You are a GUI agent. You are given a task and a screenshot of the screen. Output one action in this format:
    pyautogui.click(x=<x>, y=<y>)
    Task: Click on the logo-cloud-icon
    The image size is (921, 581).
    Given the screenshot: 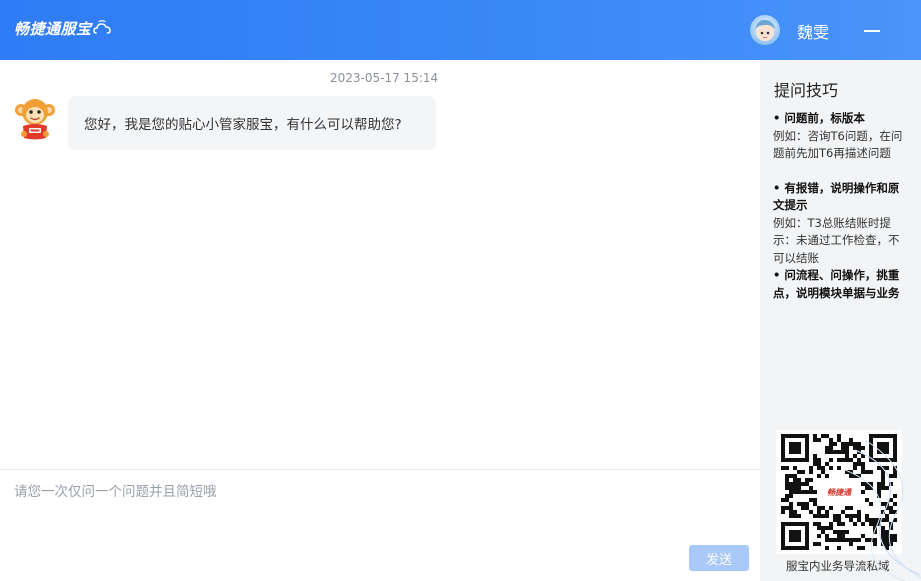 What is the action you would take?
    pyautogui.click(x=101, y=26)
    